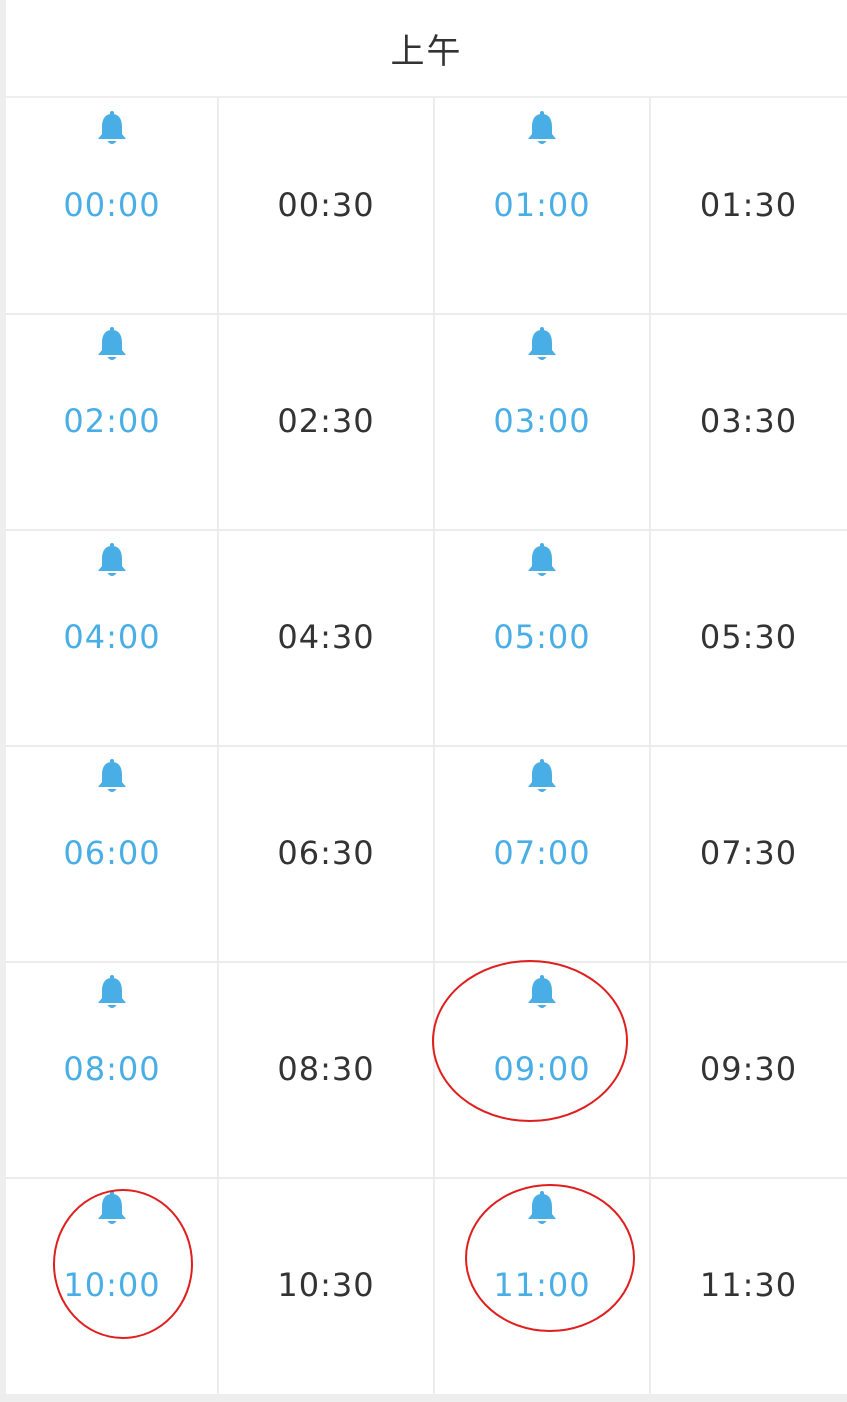 The image size is (847, 1402). I want to click on time-slot-0730: 07:30, so click(748, 854).